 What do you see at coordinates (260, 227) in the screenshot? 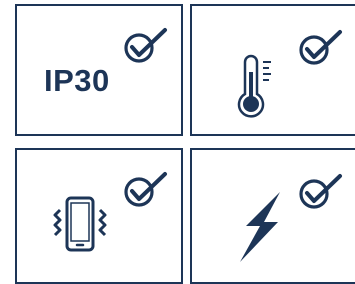
I see `lightning-bolt-icon` at bounding box center [260, 227].